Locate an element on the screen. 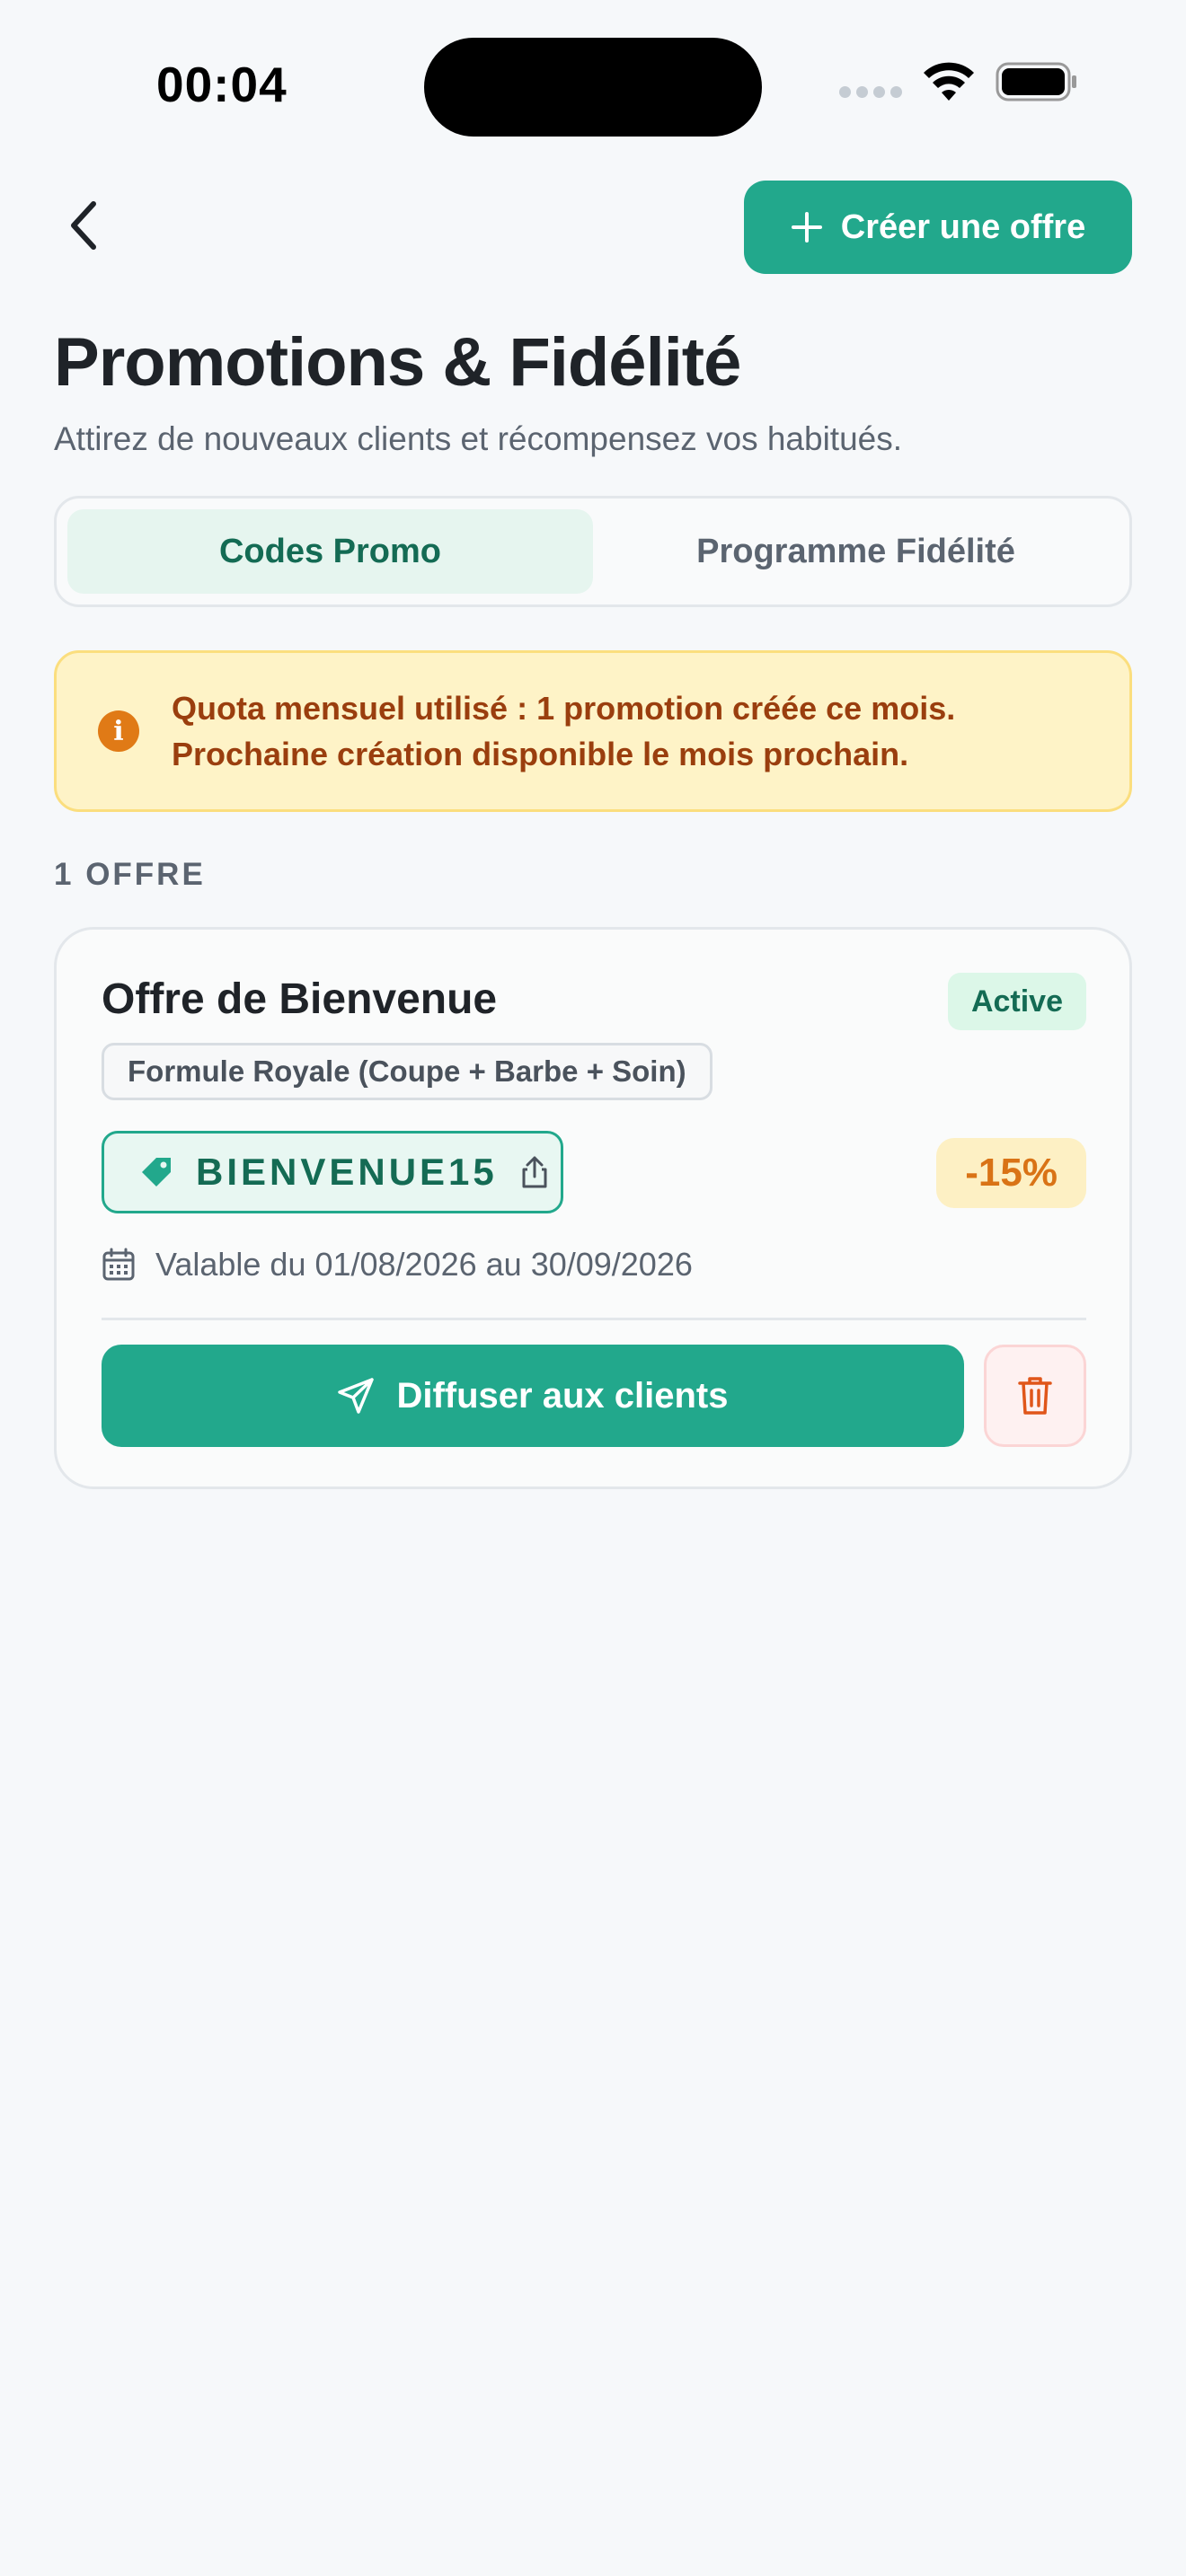 Image resolution: width=1186 pixels, height=2576 pixels. validity-text: Valable du 01/08/2026 au 30/09/2026 is located at coordinates (424, 1264).